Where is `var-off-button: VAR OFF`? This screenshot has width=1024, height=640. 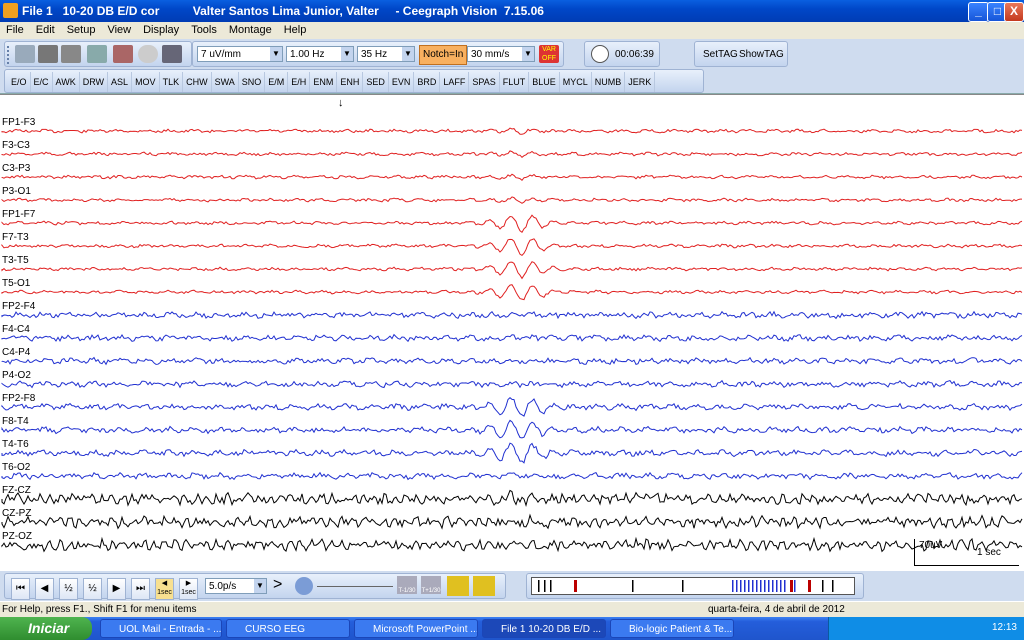 var-off-button: VAR OFF is located at coordinates (549, 54).